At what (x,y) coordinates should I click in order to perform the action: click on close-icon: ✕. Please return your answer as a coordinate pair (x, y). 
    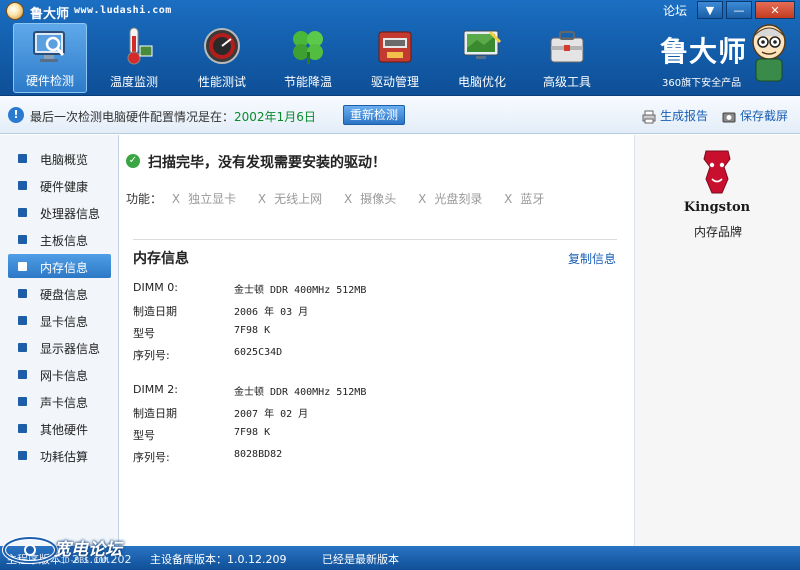
    Looking at the image, I should click on (775, 10).